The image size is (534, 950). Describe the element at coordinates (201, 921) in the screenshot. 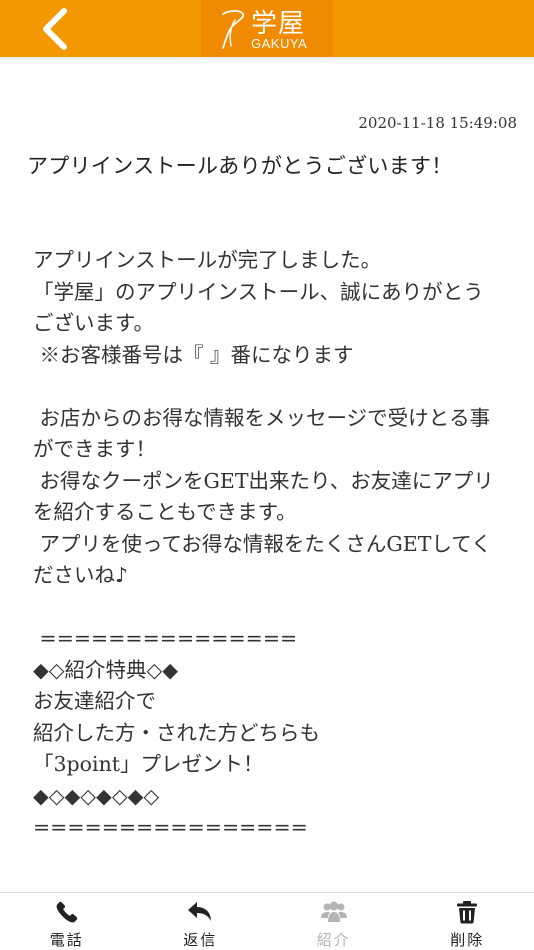

I see `tab-reply: 返信` at that location.